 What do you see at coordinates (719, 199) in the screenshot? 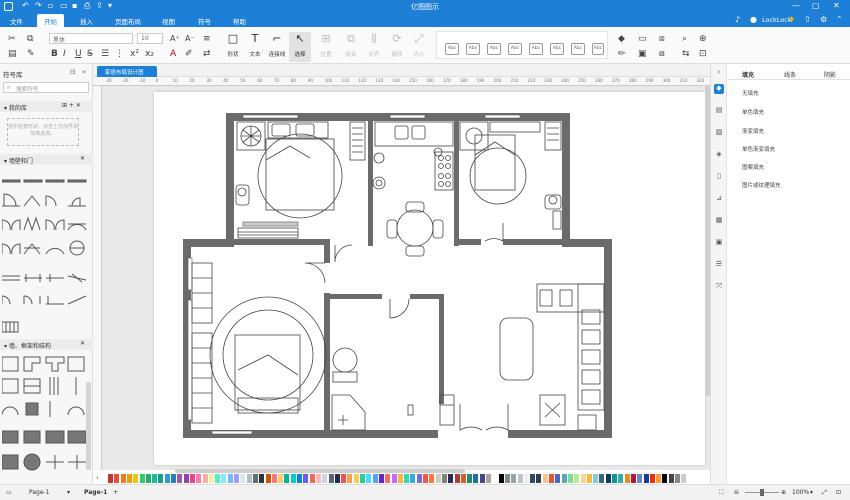
I see `chart-icon: ⊿` at bounding box center [719, 199].